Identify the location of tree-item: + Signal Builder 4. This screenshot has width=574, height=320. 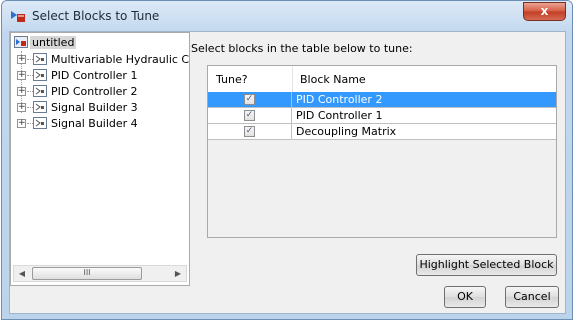
(100, 124).